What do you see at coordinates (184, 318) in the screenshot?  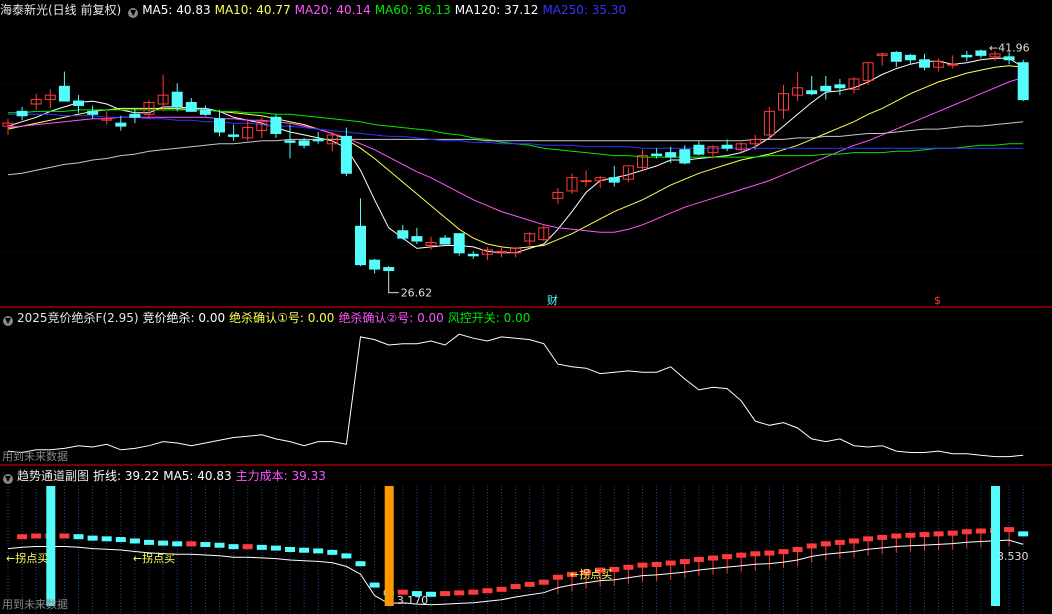 I see `legend-item: 竞价绝杀: 0.00` at bounding box center [184, 318].